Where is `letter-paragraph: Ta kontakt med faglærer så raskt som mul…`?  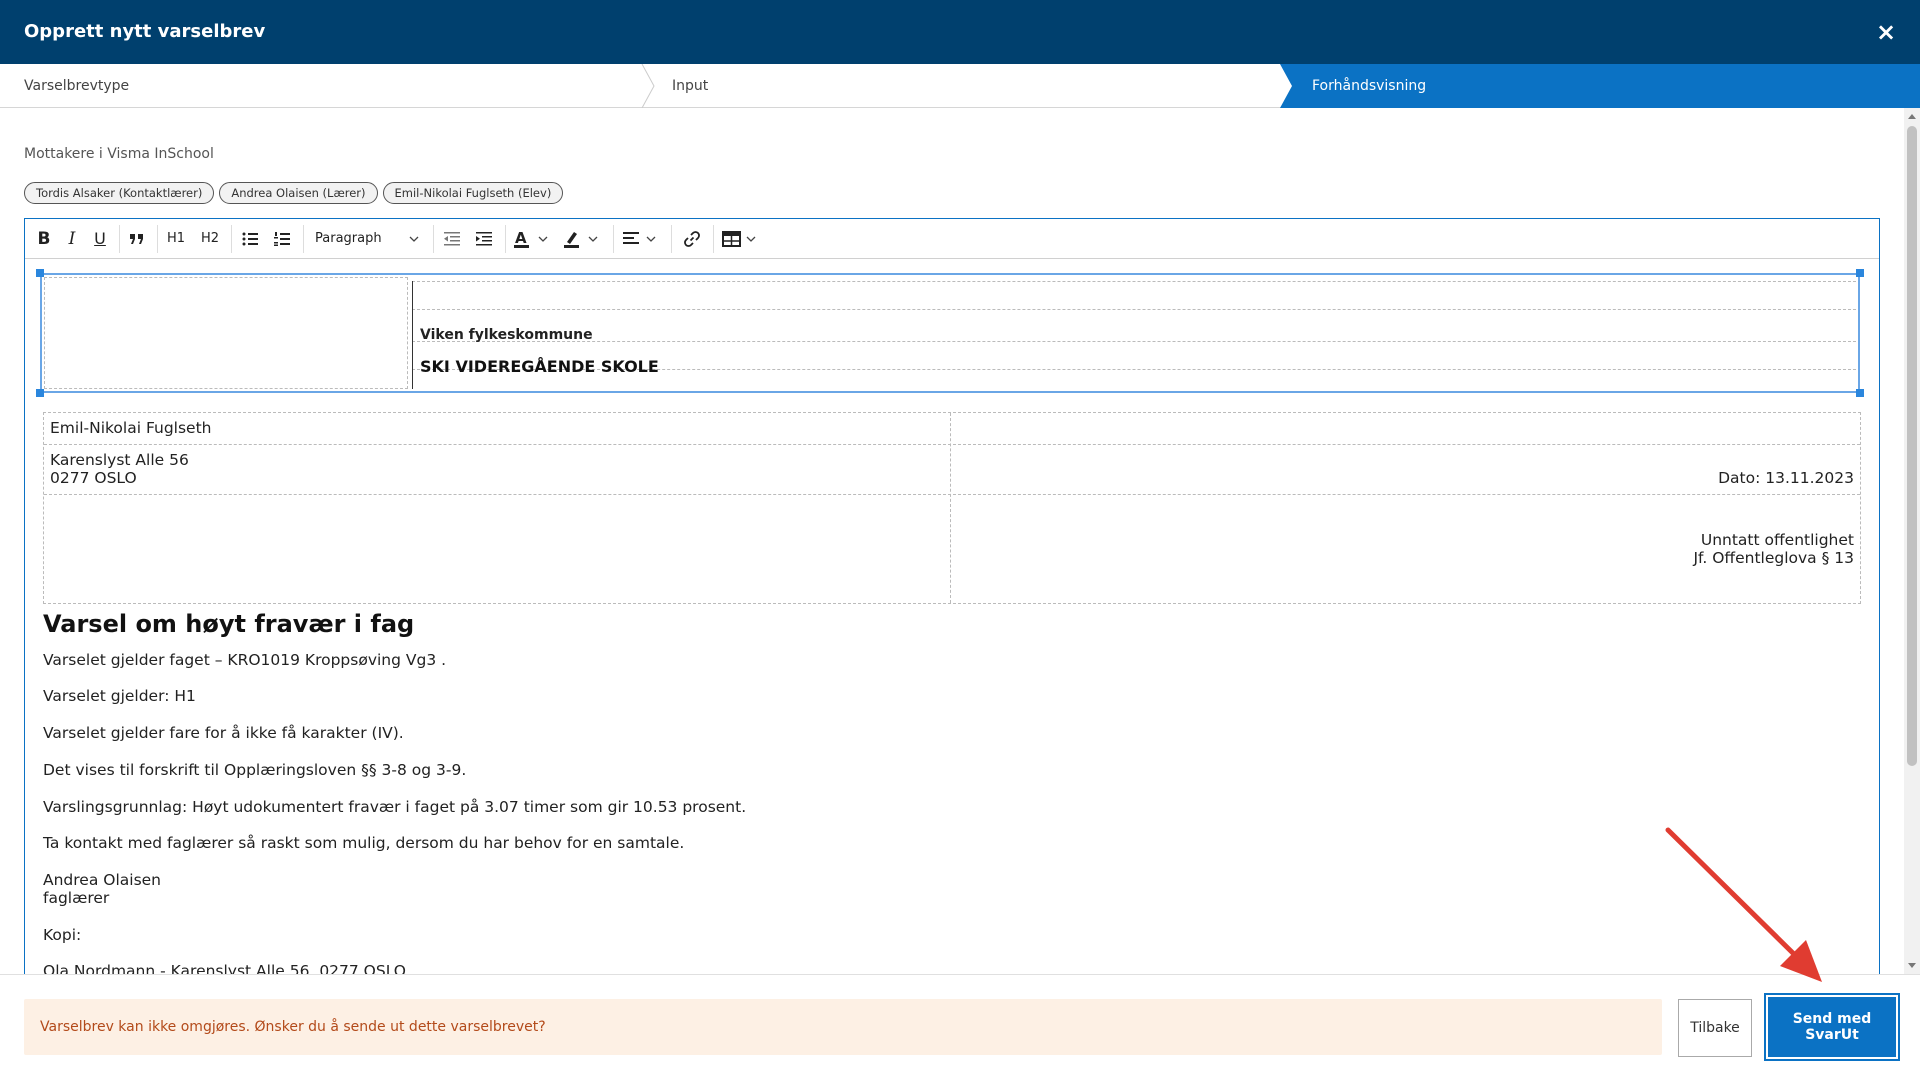 letter-paragraph: Ta kontakt med faglærer så raskt som mul… is located at coordinates (364, 843).